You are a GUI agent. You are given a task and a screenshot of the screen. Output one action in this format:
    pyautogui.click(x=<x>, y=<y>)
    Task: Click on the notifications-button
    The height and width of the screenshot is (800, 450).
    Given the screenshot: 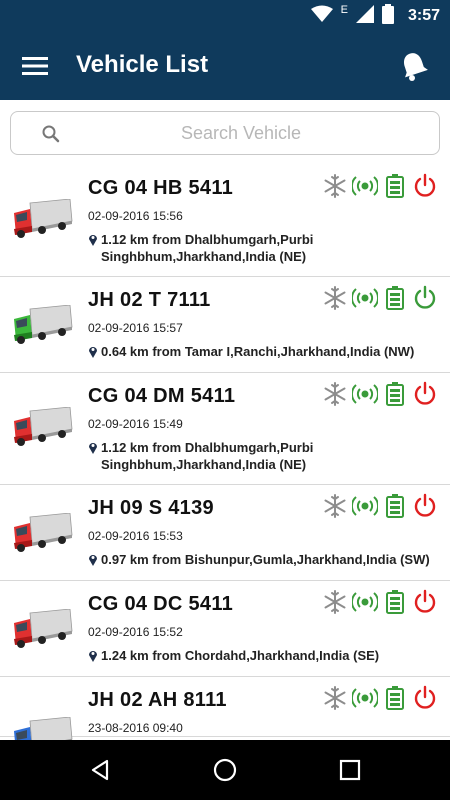 What is the action you would take?
    pyautogui.click(x=414, y=66)
    